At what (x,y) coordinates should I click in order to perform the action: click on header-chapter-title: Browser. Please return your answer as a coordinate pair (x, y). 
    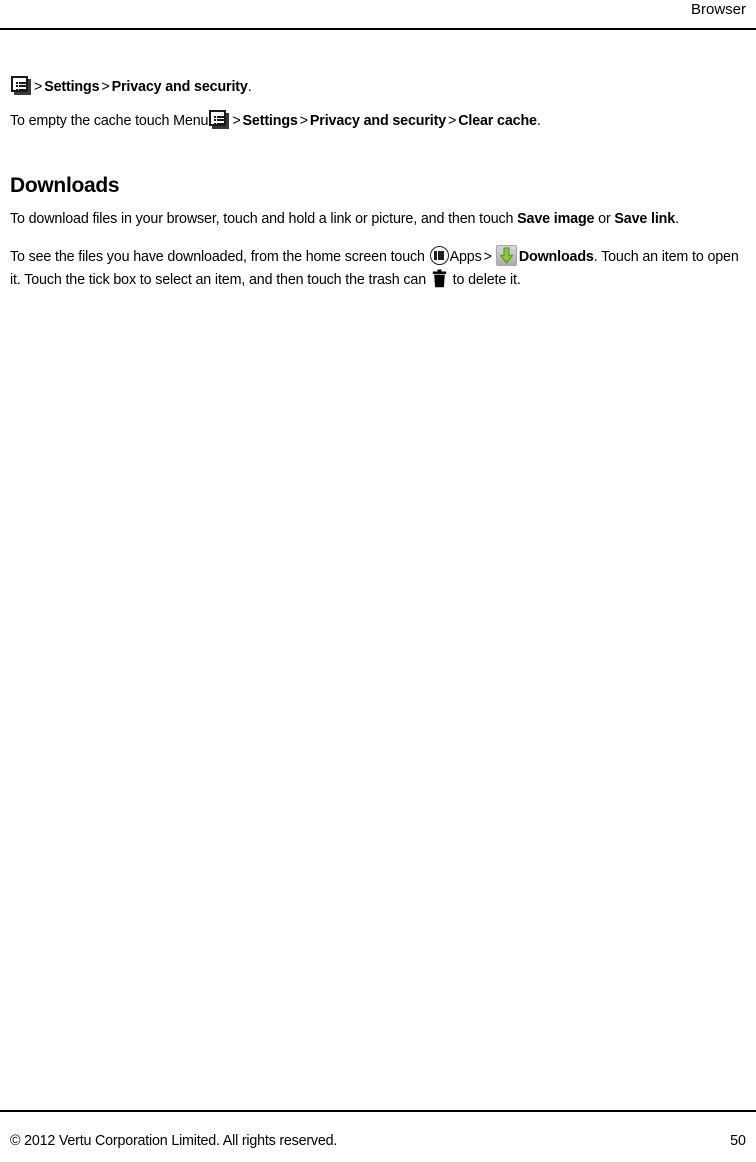
    Looking at the image, I should click on (718, 9).